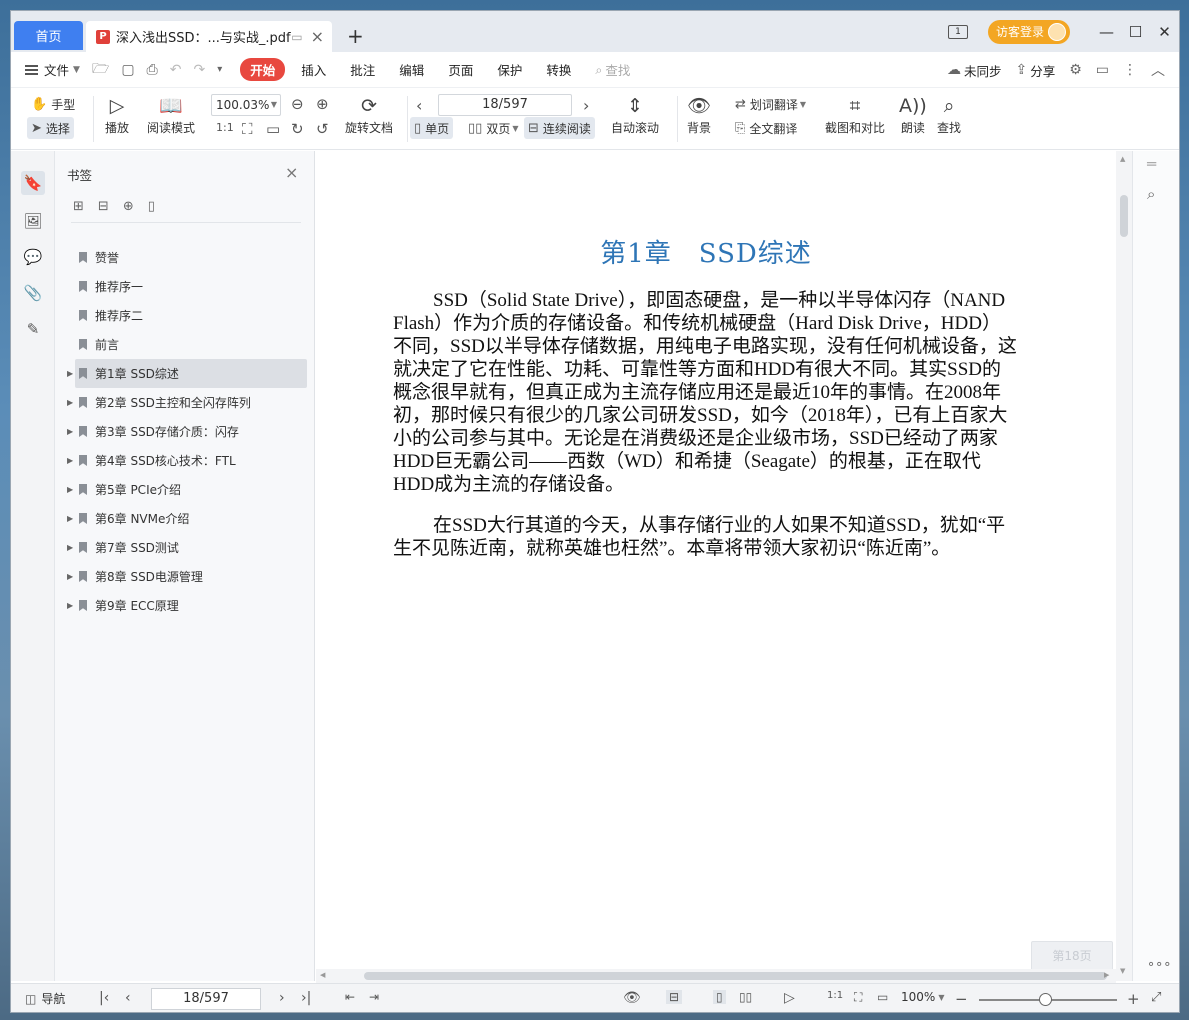  Describe the element at coordinates (291, 172) in the screenshot. I see `close-icon: ×` at that location.